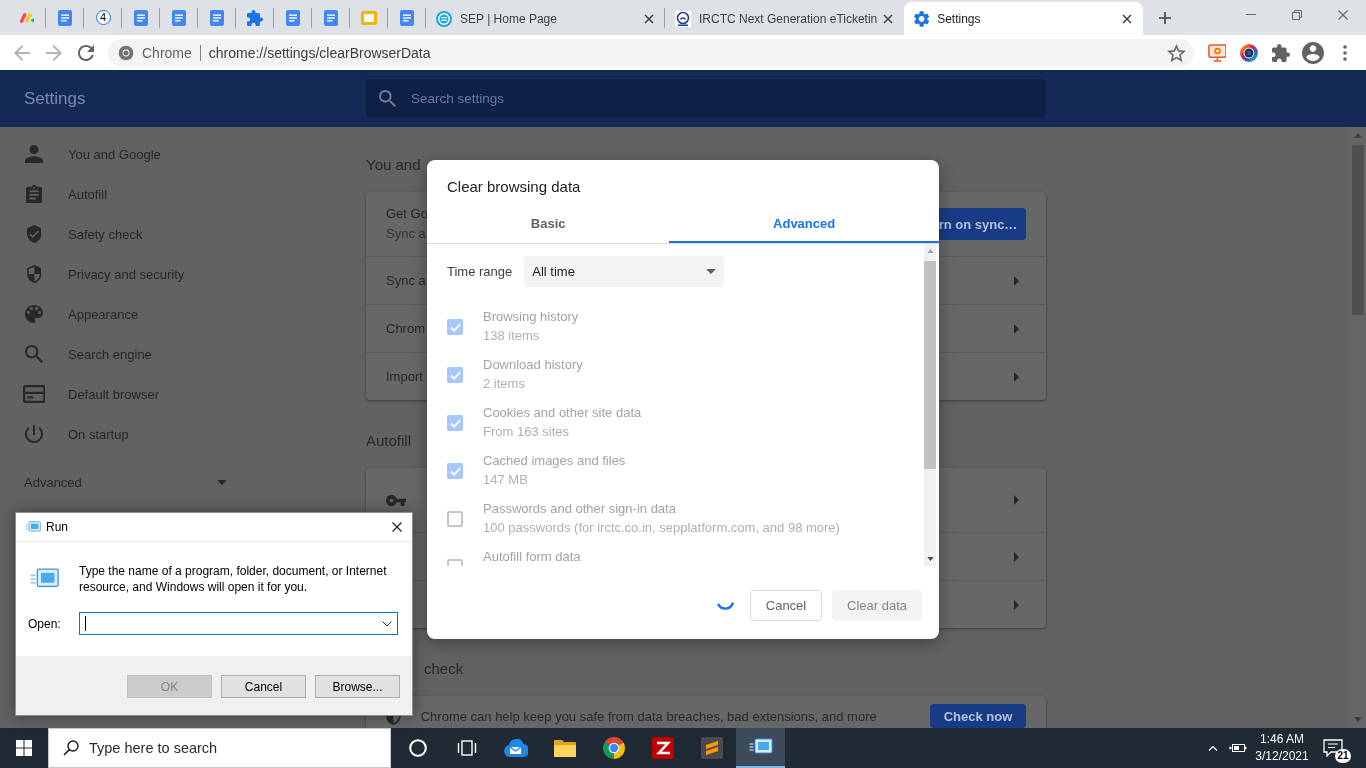 This screenshot has height=768, width=1366. Describe the element at coordinates (1023, 18) in the screenshot. I see `browser-tab: Settings` at that location.